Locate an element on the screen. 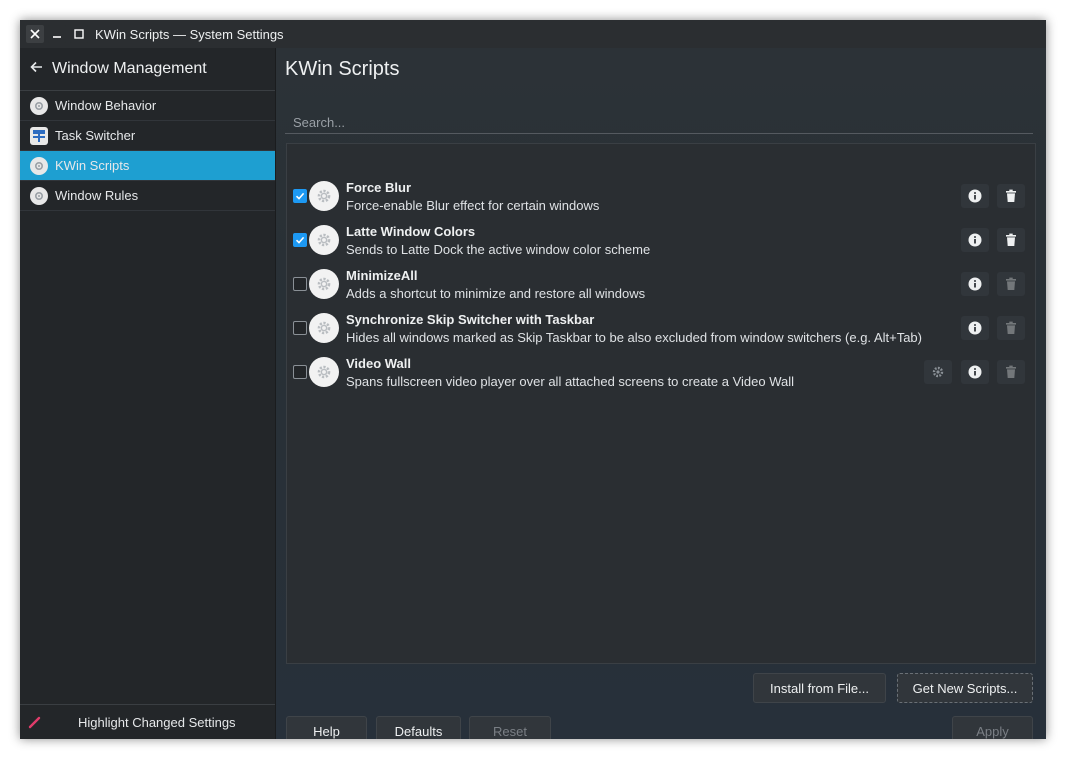  configure-button is located at coordinates (938, 372).